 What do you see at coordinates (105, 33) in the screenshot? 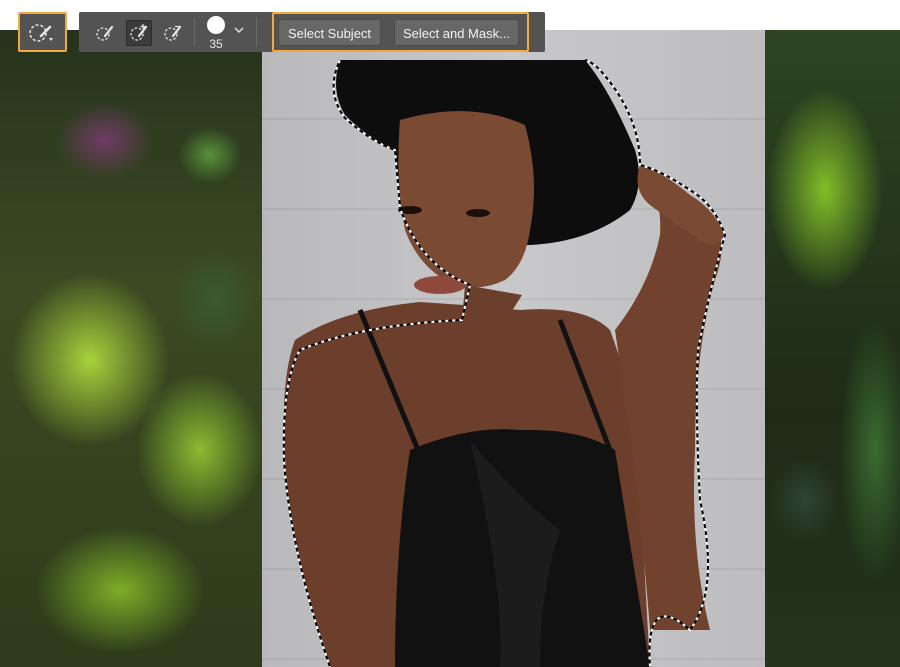
I see `new-selection-brush-icon` at bounding box center [105, 33].